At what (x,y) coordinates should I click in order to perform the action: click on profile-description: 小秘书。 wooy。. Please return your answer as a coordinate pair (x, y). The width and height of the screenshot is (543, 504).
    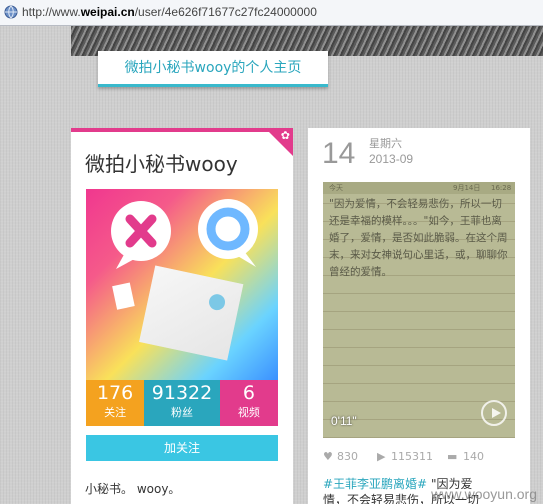
    Looking at the image, I should click on (133, 489).